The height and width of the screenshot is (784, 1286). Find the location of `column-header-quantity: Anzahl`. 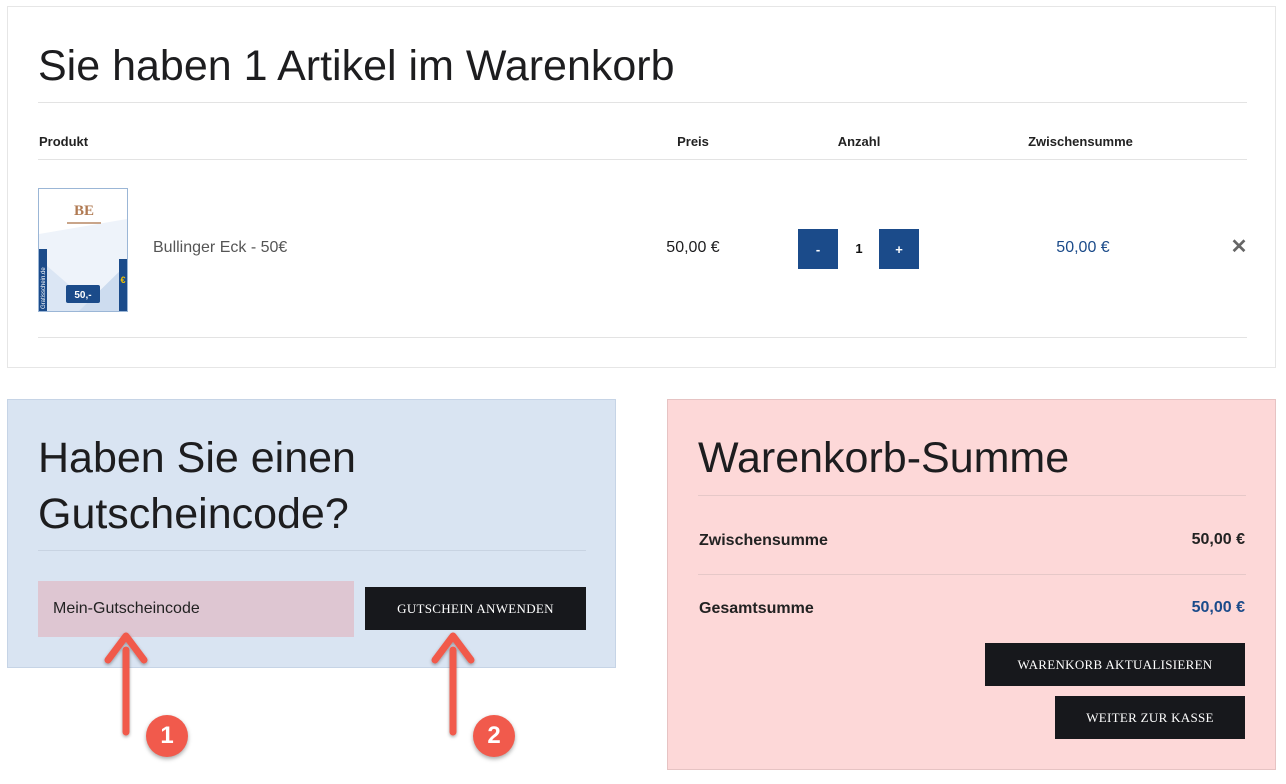

column-header-quantity: Anzahl is located at coordinates (859, 141).